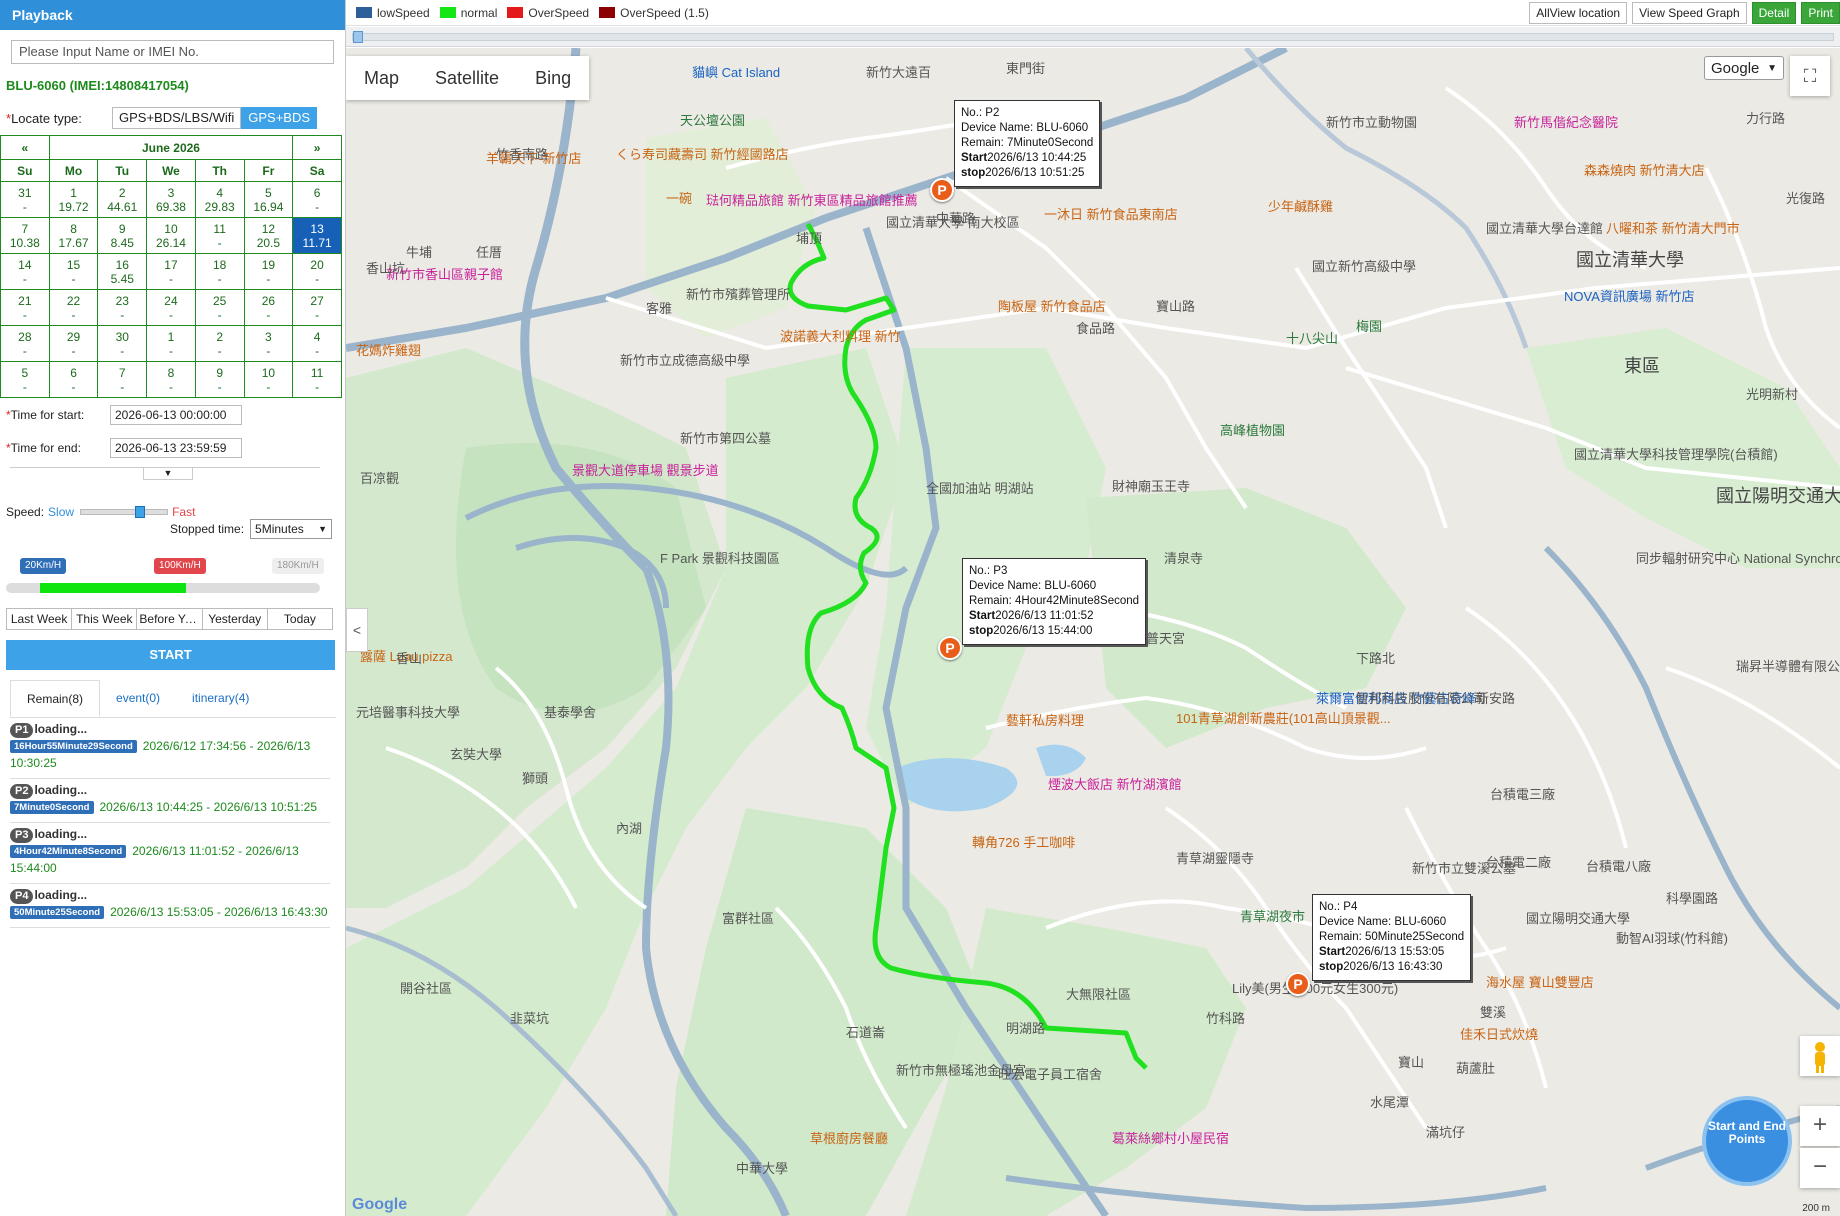  I want to click on map-type-satellite-button: Satellite, so click(467, 78).